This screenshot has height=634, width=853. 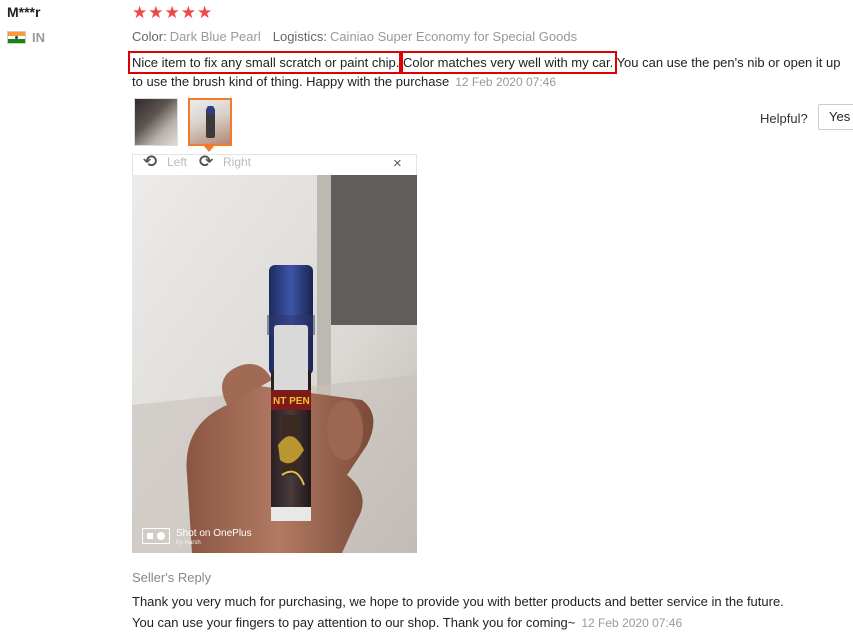 I want to click on color-label: Color:, so click(x=149, y=36).